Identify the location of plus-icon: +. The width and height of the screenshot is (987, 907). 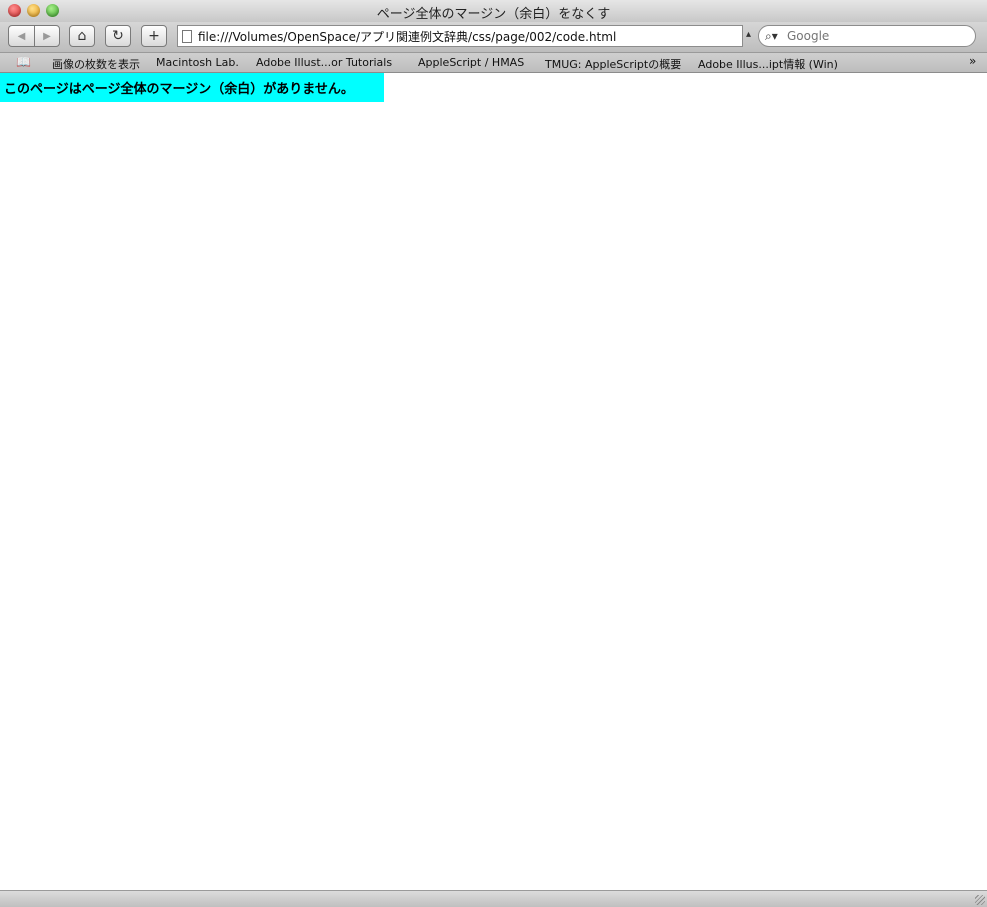
(154, 36).